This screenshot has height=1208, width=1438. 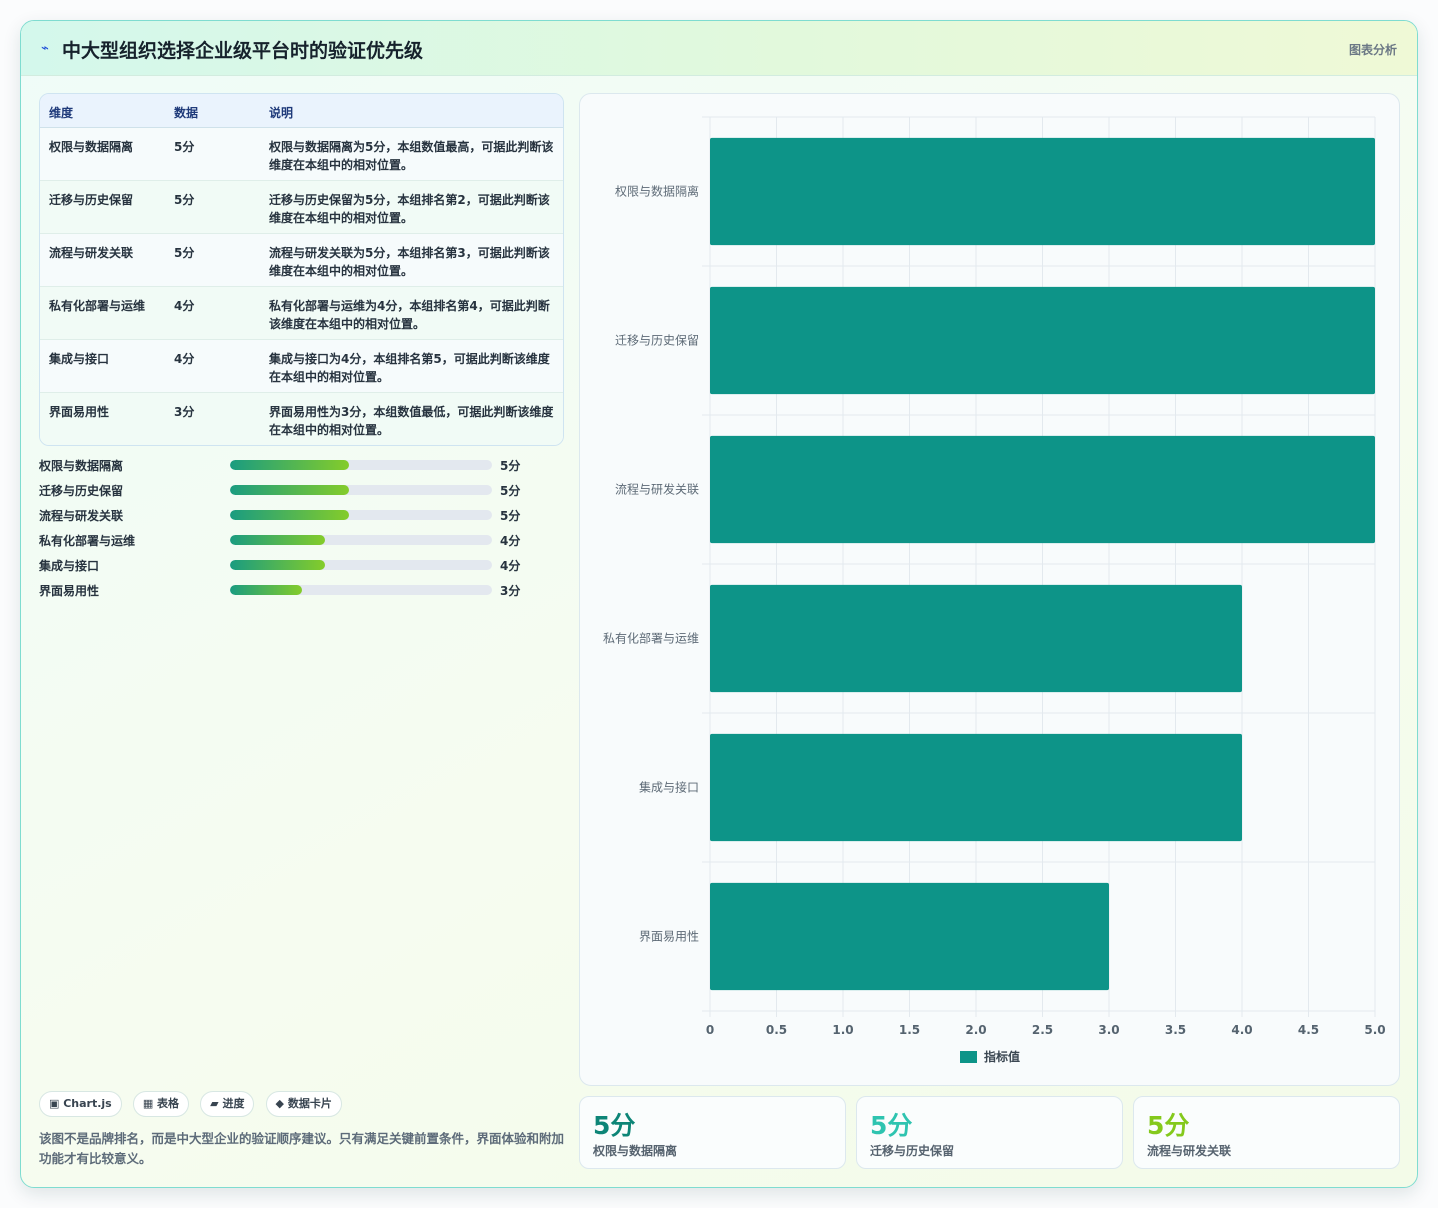 I want to click on row-name: 私有化部署与运维, so click(x=97, y=306).